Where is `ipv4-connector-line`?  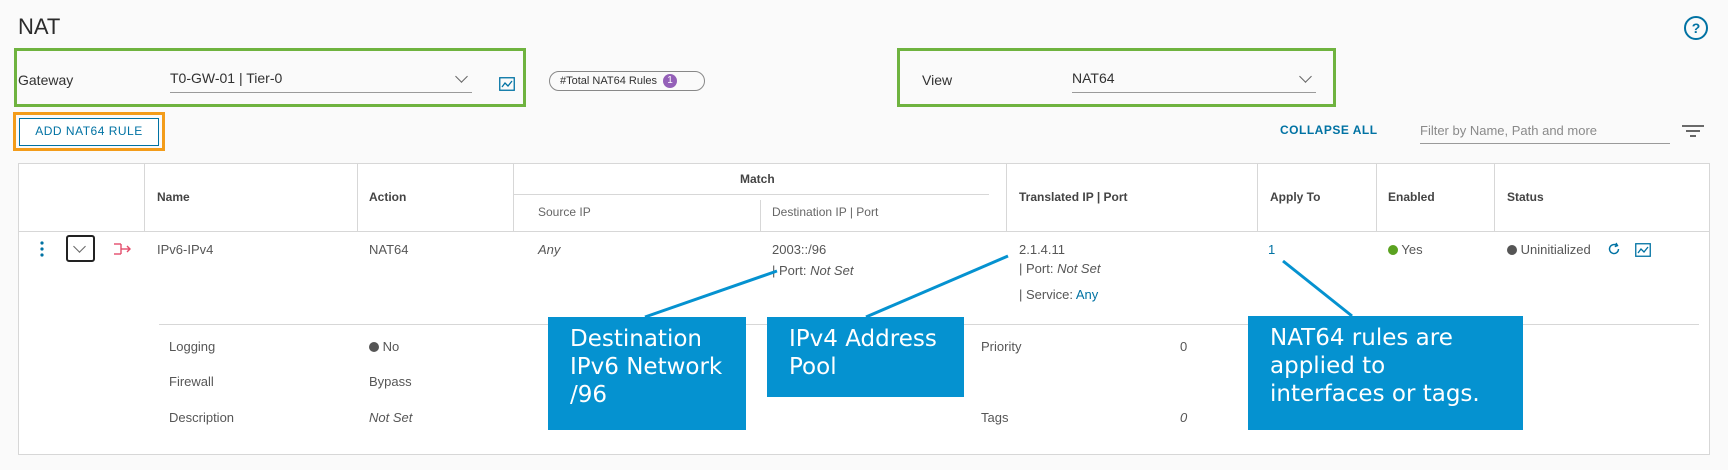 ipv4-connector-line is located at coordinates (937, 286).